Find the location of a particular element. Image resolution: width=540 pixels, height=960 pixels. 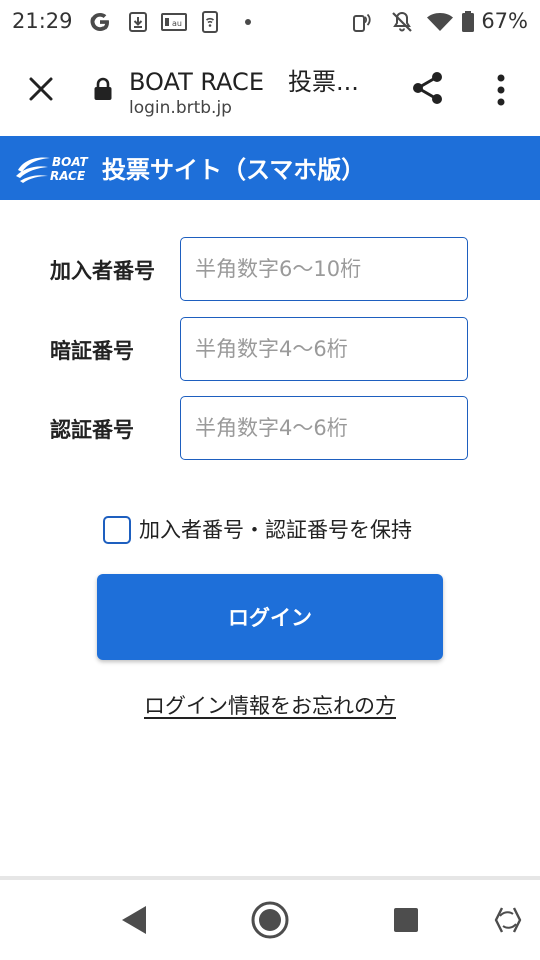

svg-text: au is located at coordinates (177, 23).